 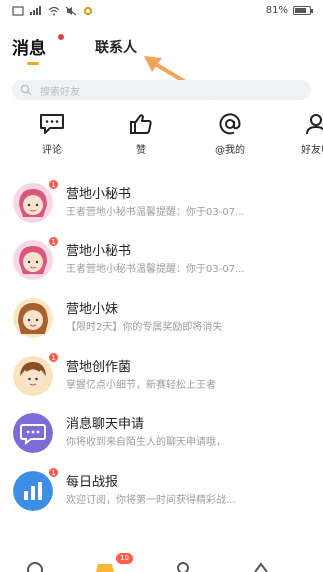 I want to click on person-icon, so click(x=314, y=124).